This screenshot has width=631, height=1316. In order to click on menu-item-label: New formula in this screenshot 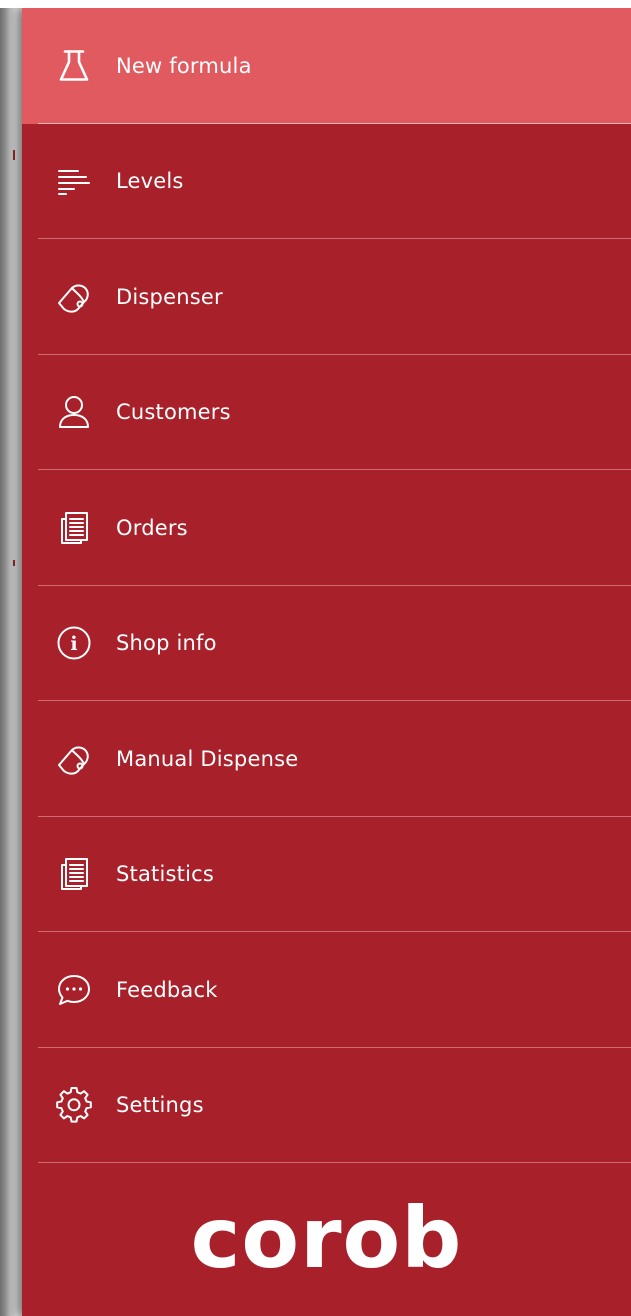, I will do `click(184, 65)`.